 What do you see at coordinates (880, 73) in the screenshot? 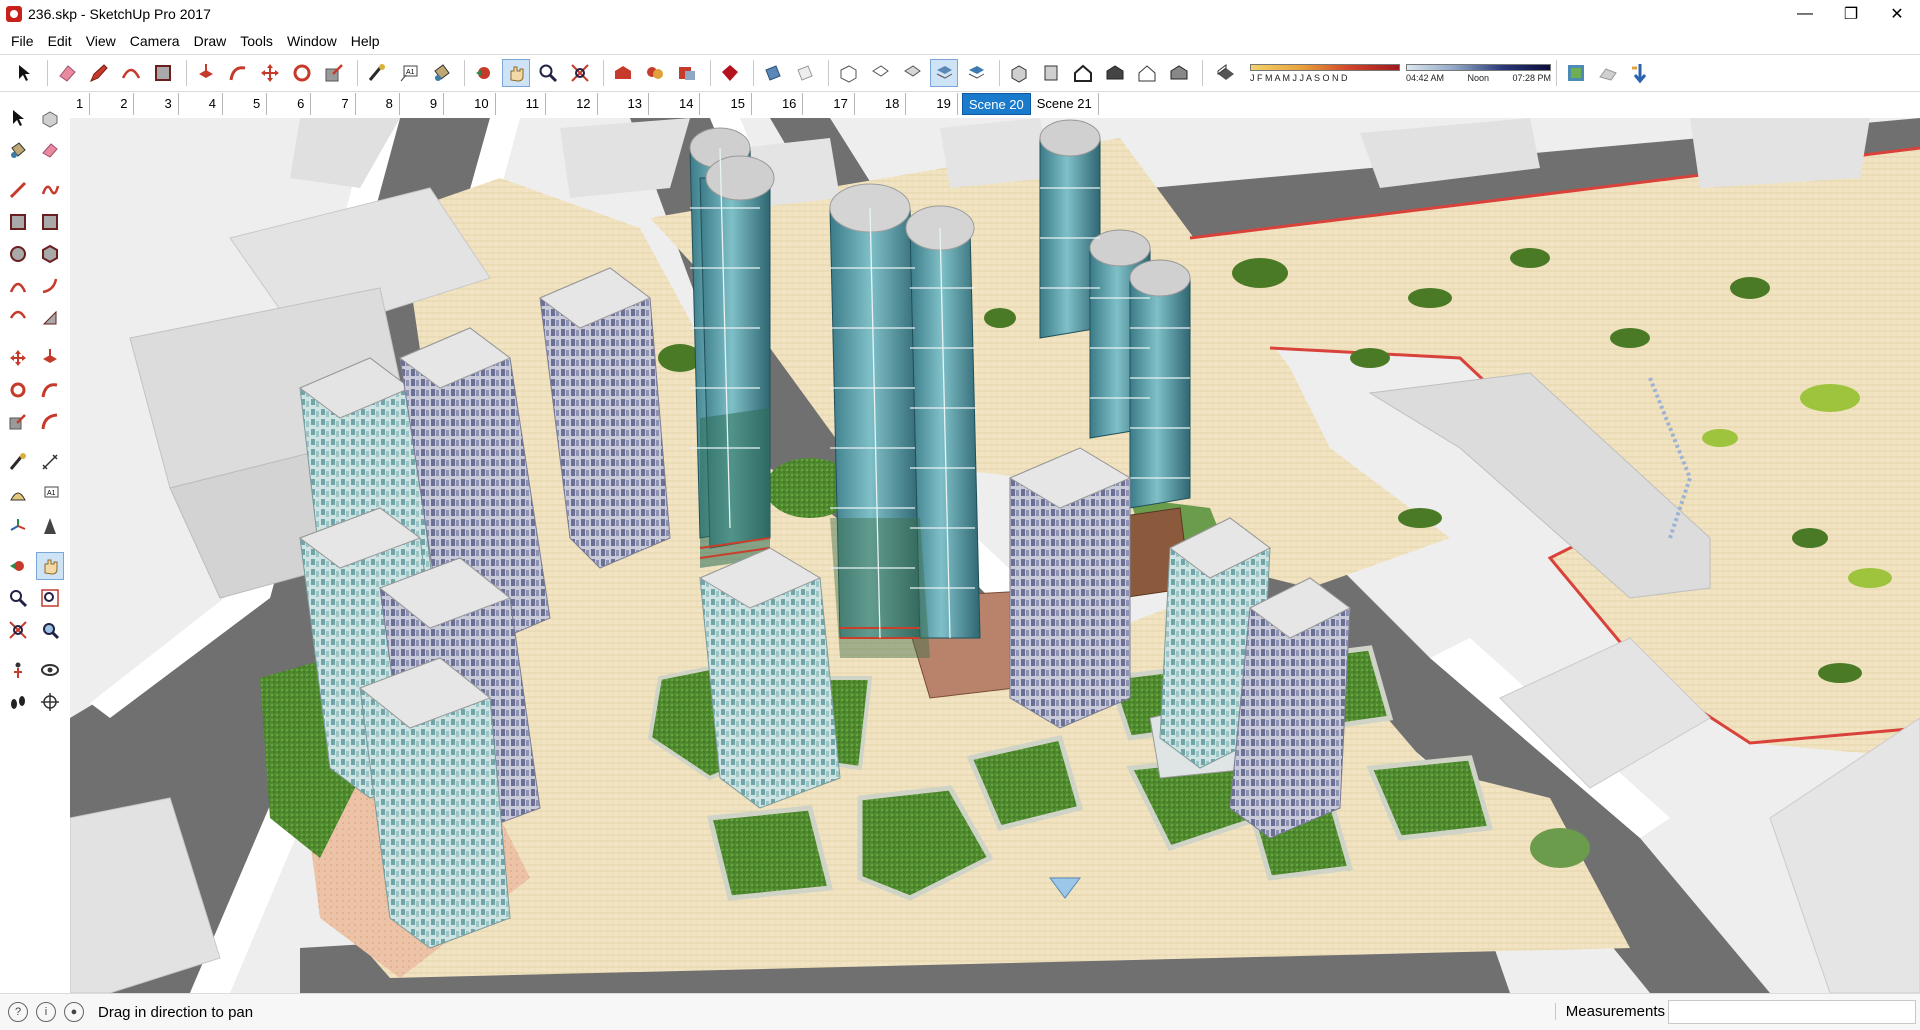
I see `wireframe-icon` at bounding box center [880, 73].